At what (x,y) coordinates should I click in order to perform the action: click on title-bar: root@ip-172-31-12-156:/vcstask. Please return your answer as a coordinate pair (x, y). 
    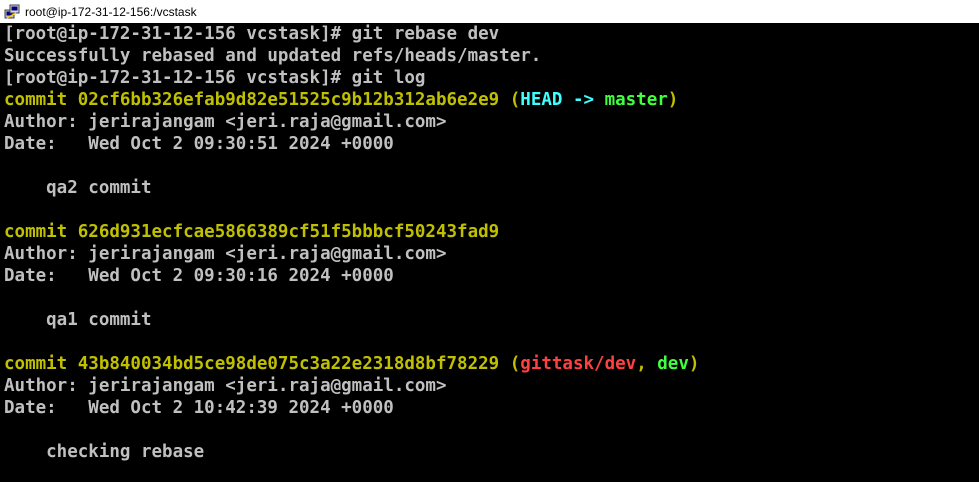
    Looking at the image, I should click on (489, 11).